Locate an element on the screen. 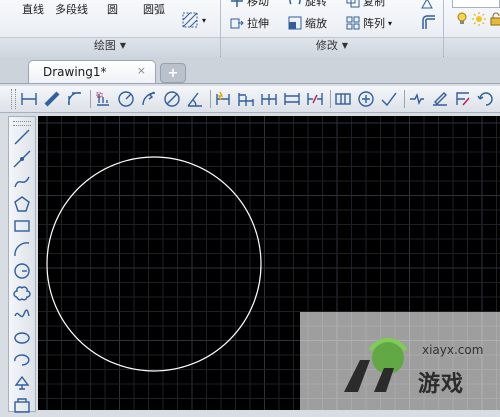 This screenshot has width=500, height=417. spline-button is located at coordinates (22, 315).